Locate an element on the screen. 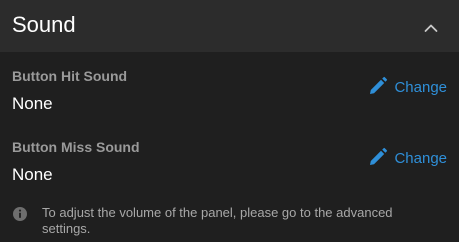 The height and width of the screenshot is (242, 459). change-button-miss-sound: Change is located at coordinates (407, 157).